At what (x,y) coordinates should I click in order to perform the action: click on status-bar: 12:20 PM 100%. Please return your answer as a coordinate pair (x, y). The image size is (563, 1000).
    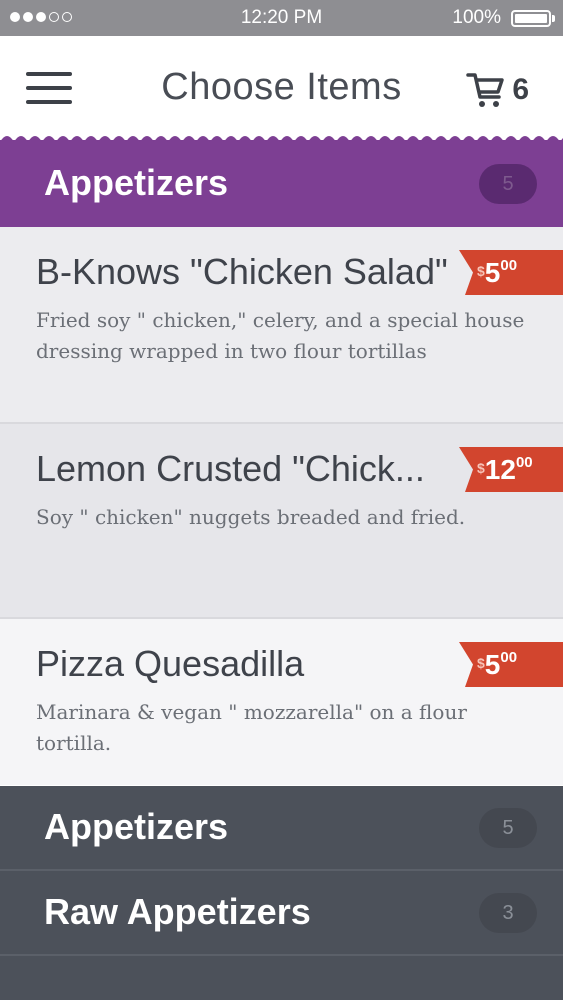
    Looking at the image, I should click on (281, 18).